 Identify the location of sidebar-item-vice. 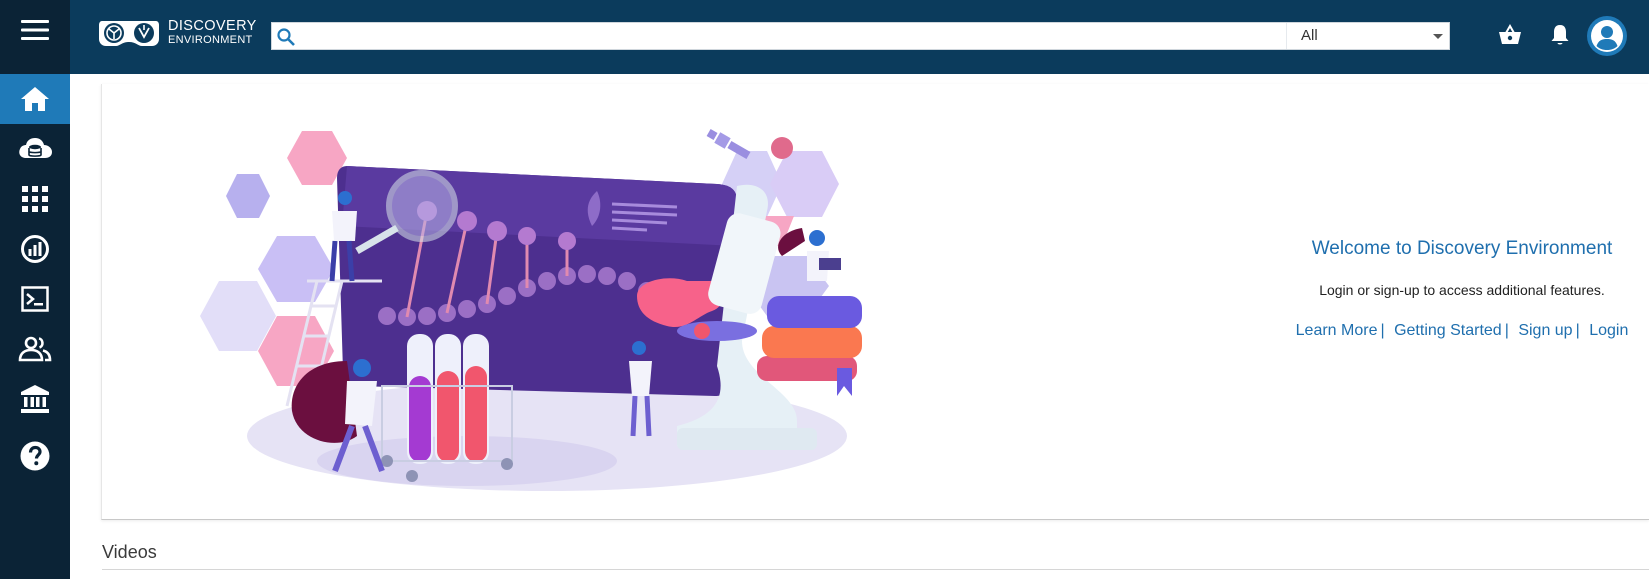
(35, 299).